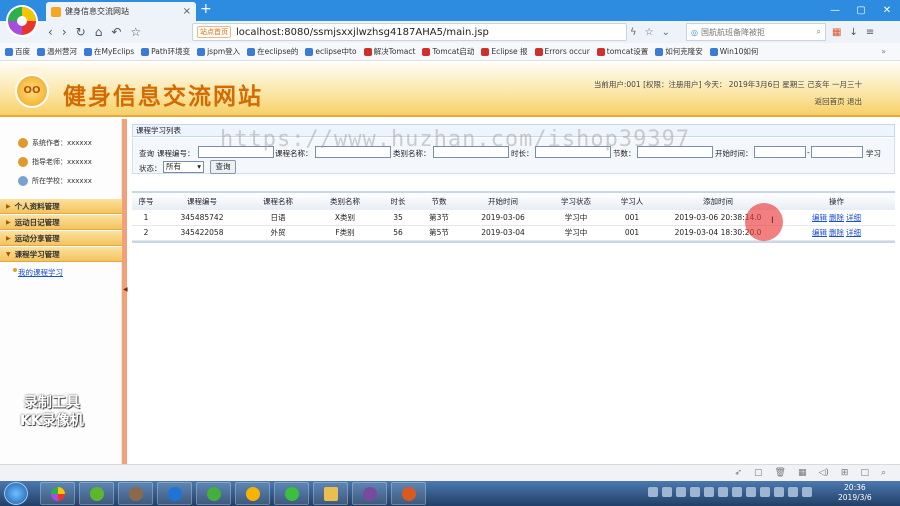 The image size is (900, 506). I want to click on search-box: ◎ 国航航班备降被拒 ⌕, so click(756, 32).